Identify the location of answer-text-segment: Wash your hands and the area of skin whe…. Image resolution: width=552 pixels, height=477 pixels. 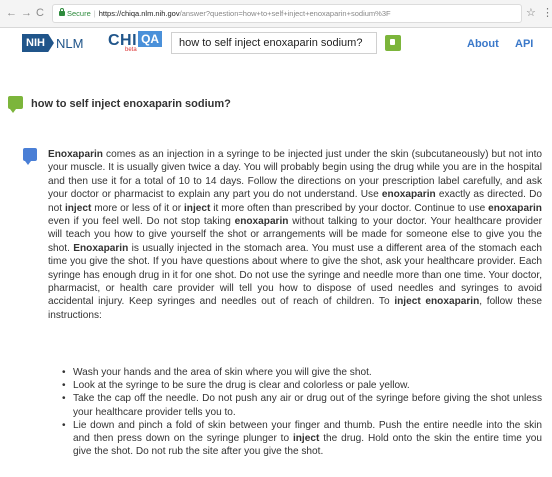
(222, 372).